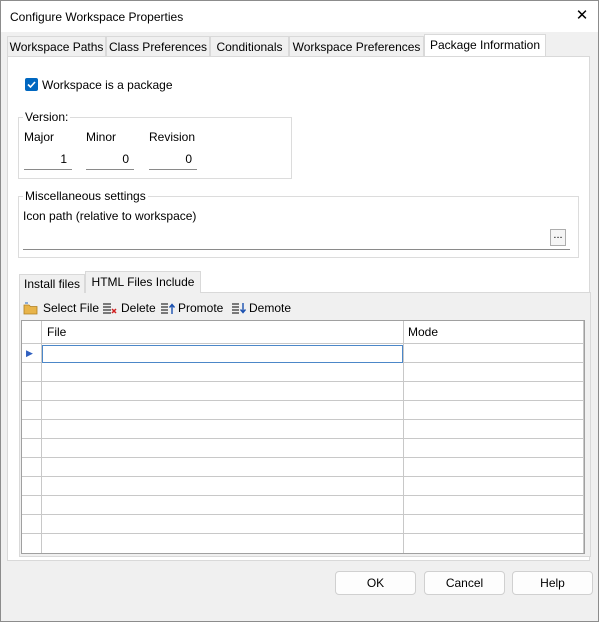  Describe the element at coordinates (85, 196) in the screenshot. I see `misc-settings-legend: Miscellaneous settings` at that location.